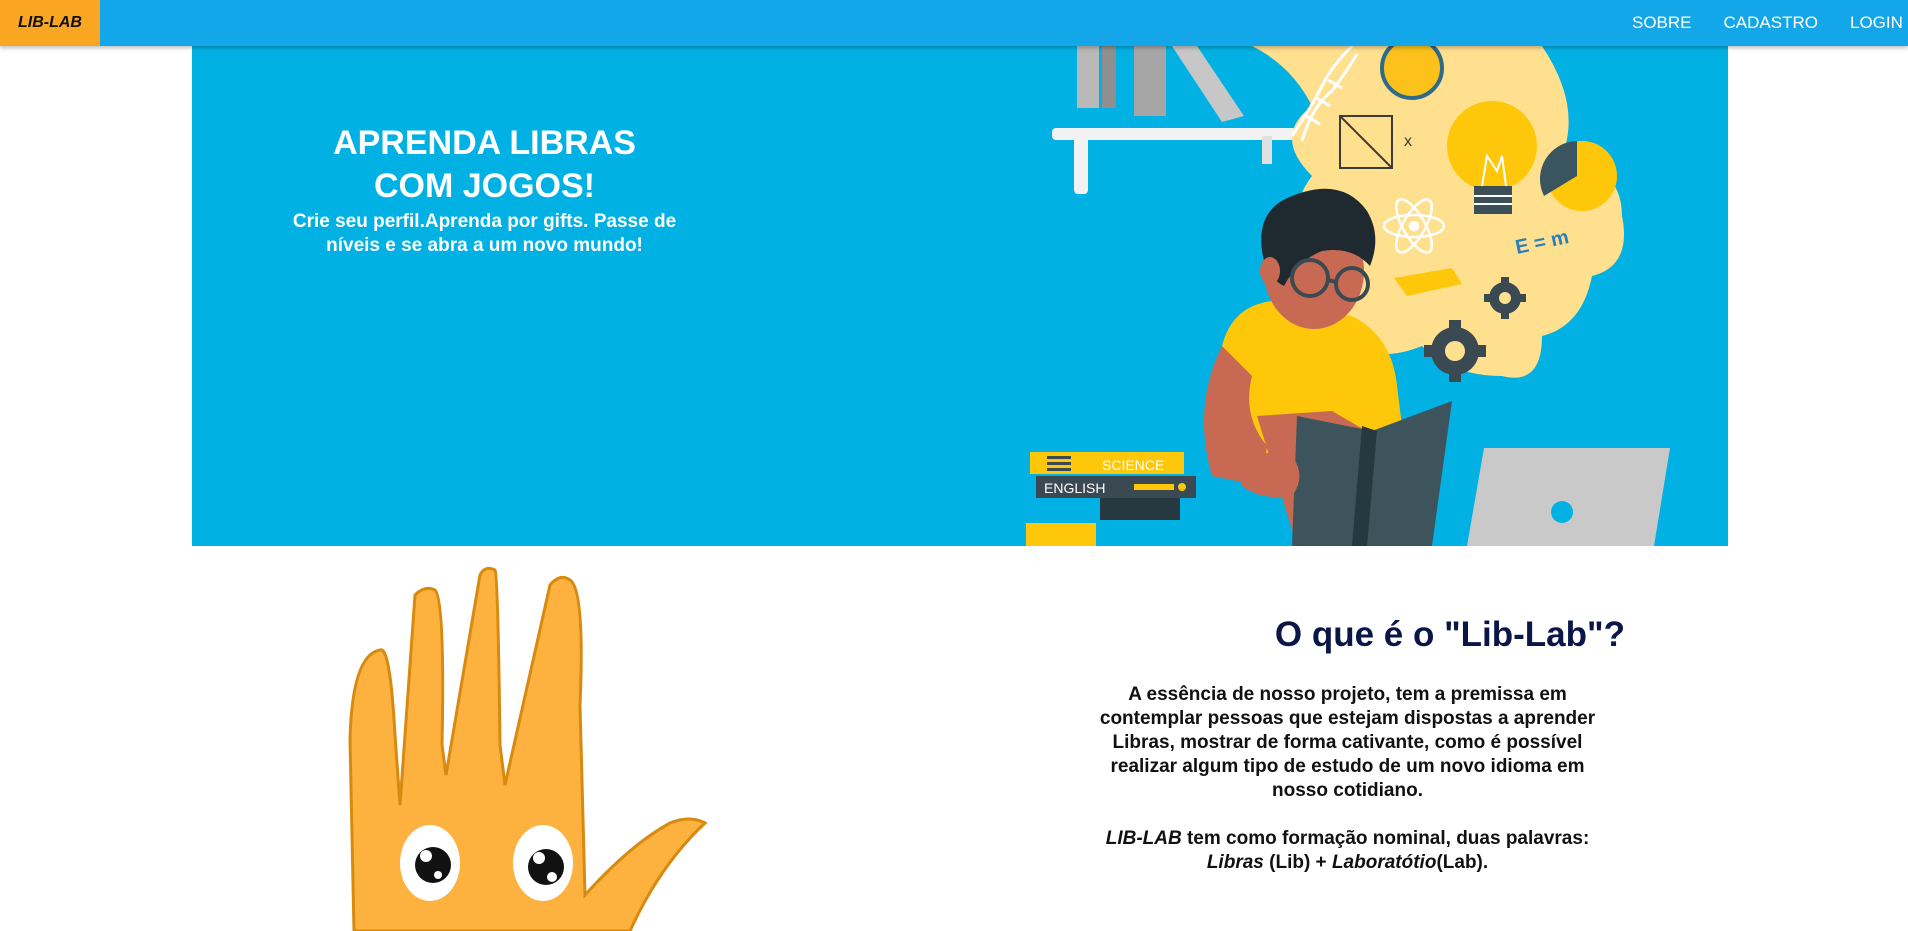 The image size is (1908, 931). I want to click on about-brand-name: LIB-LAB, so click(1143, 838).